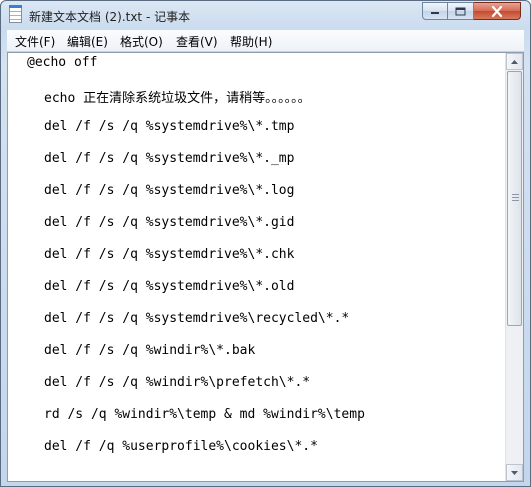  I want to click on scroll-up-arrow-icon, so click(514, 61).